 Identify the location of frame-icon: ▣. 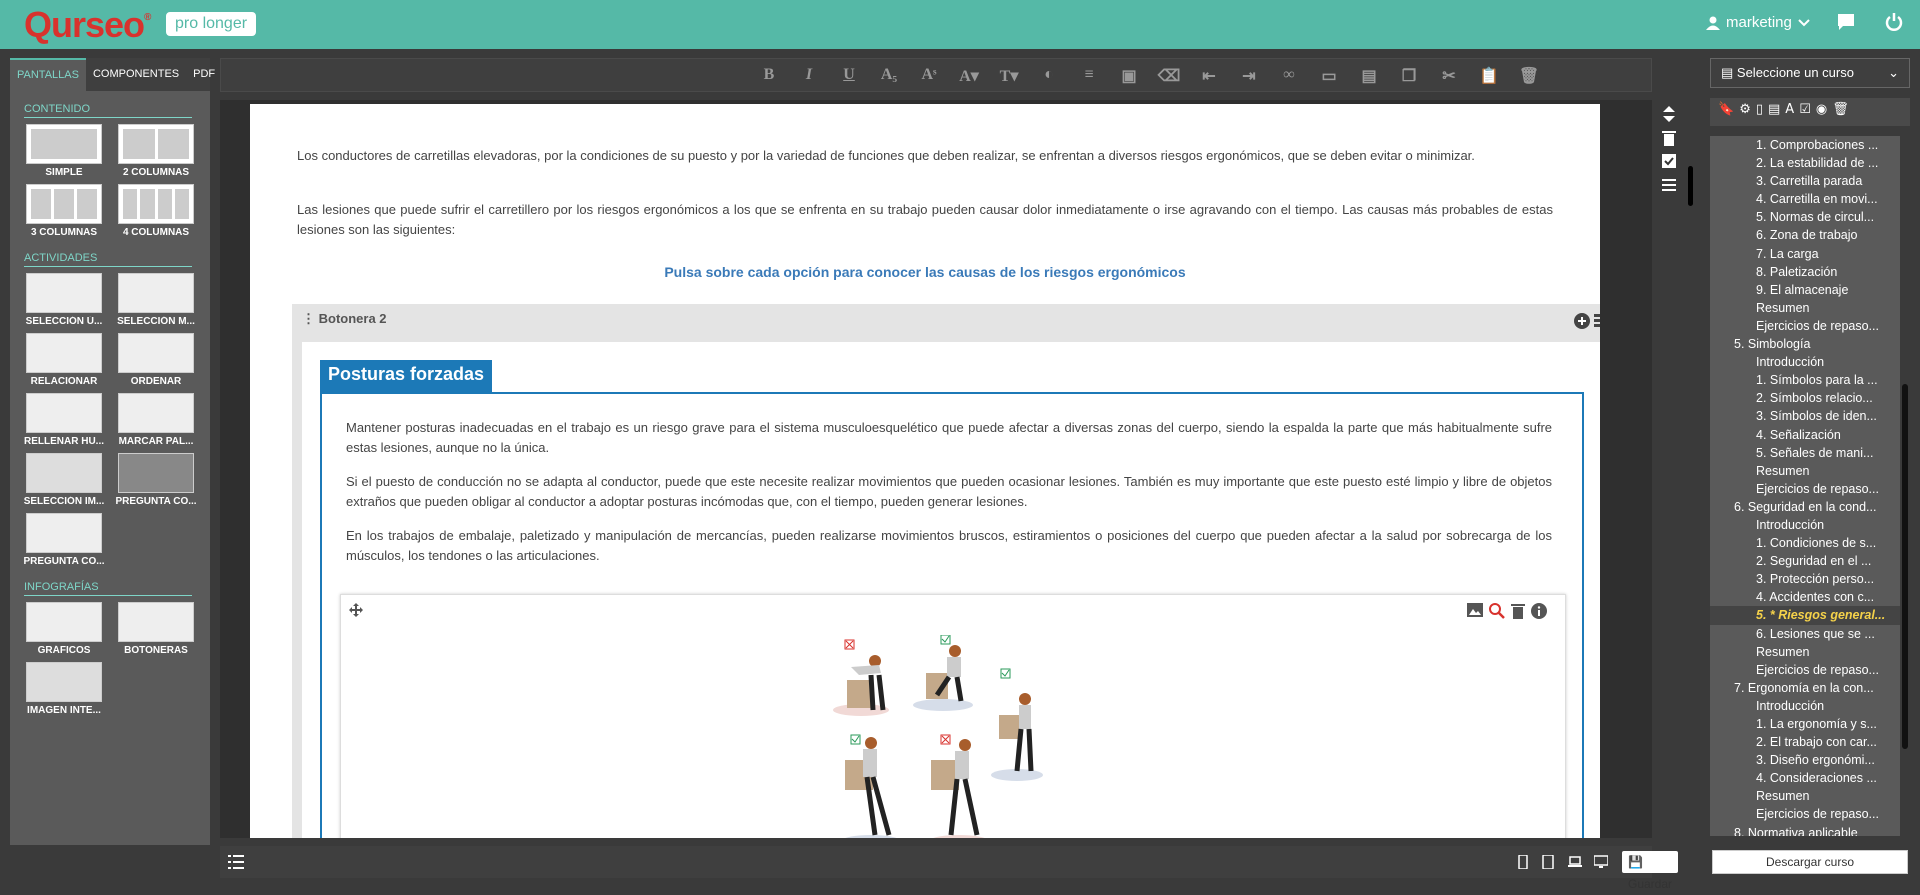
(1129, 76).